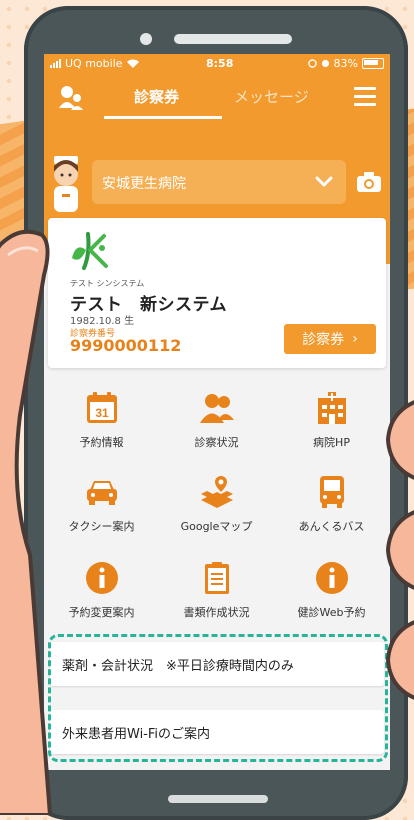  What do you see at coordinates (369, 182) in the screenshot?
I see `camera-icon` at bounding box center [369, 182].